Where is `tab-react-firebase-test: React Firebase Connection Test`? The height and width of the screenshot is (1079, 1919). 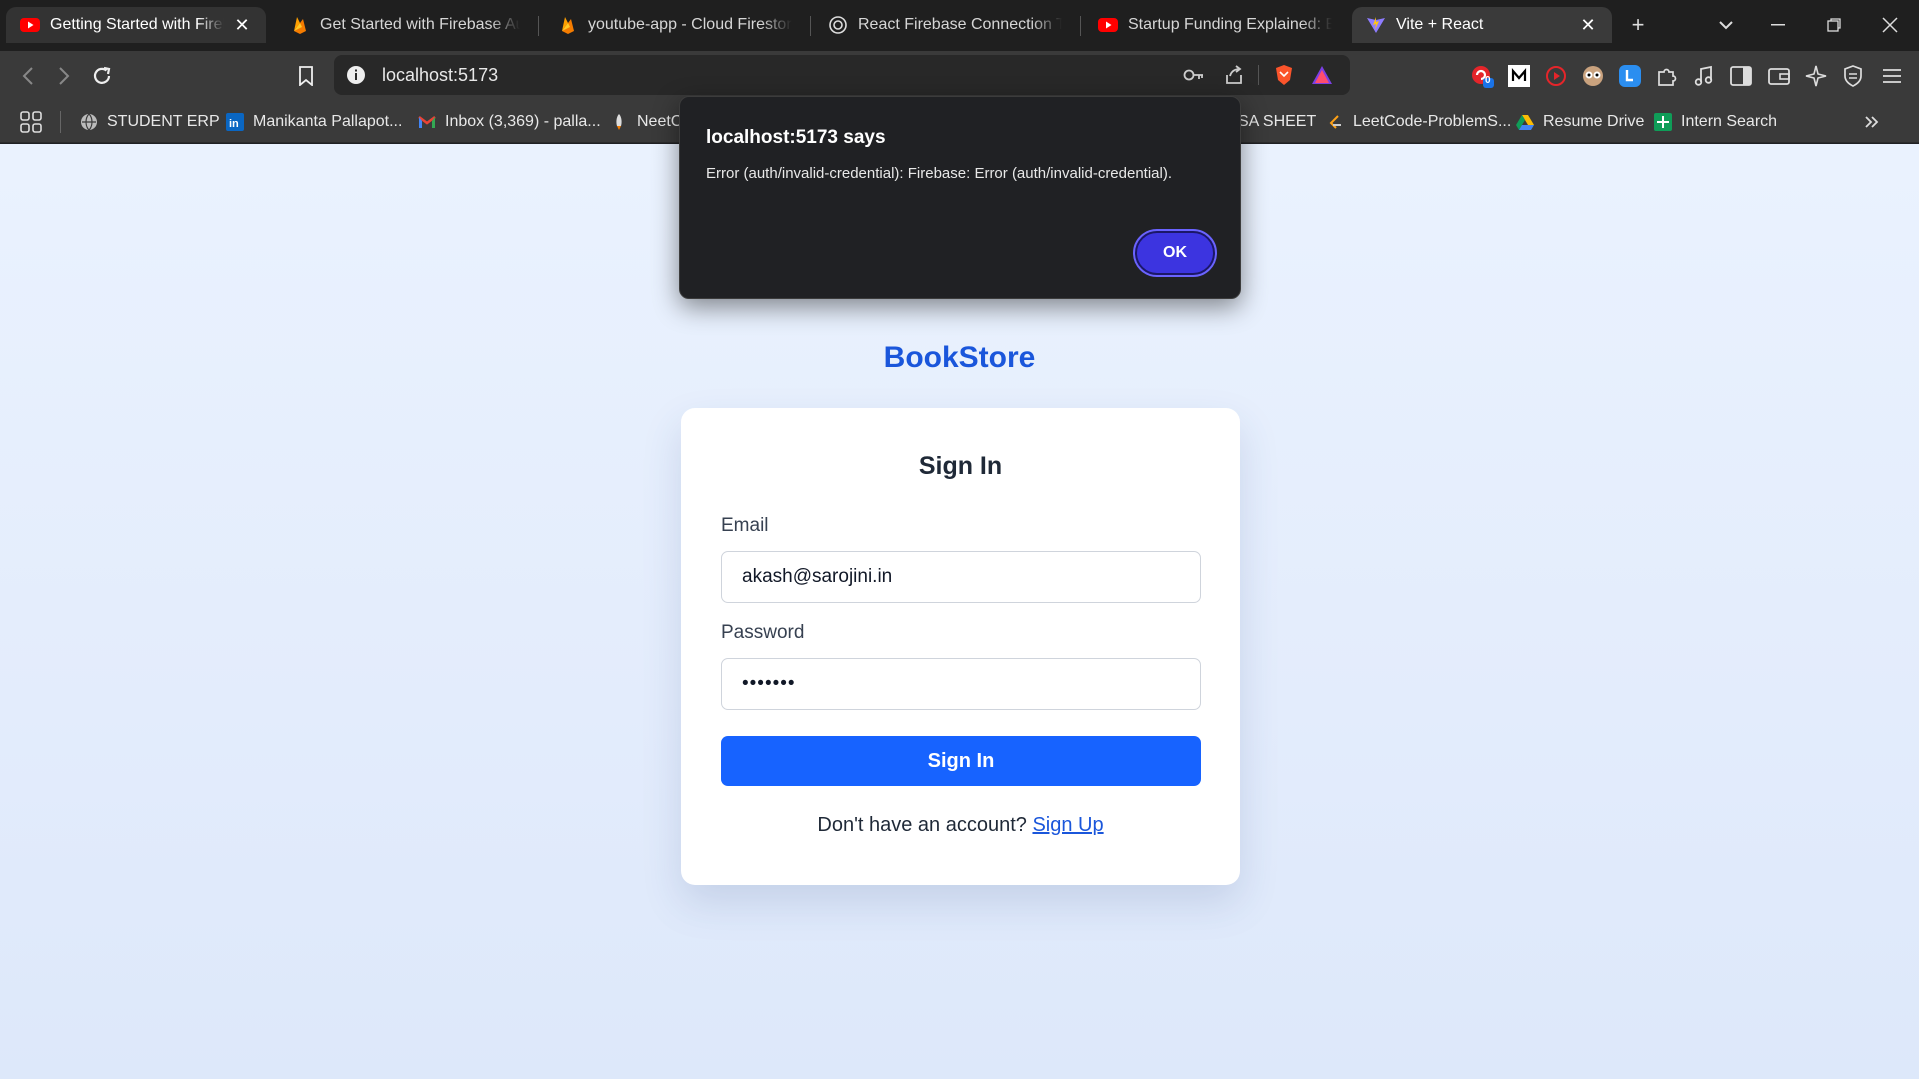 tab-react-firebase-test: React Firebase Connection Test is located at coordinates (945, 25).